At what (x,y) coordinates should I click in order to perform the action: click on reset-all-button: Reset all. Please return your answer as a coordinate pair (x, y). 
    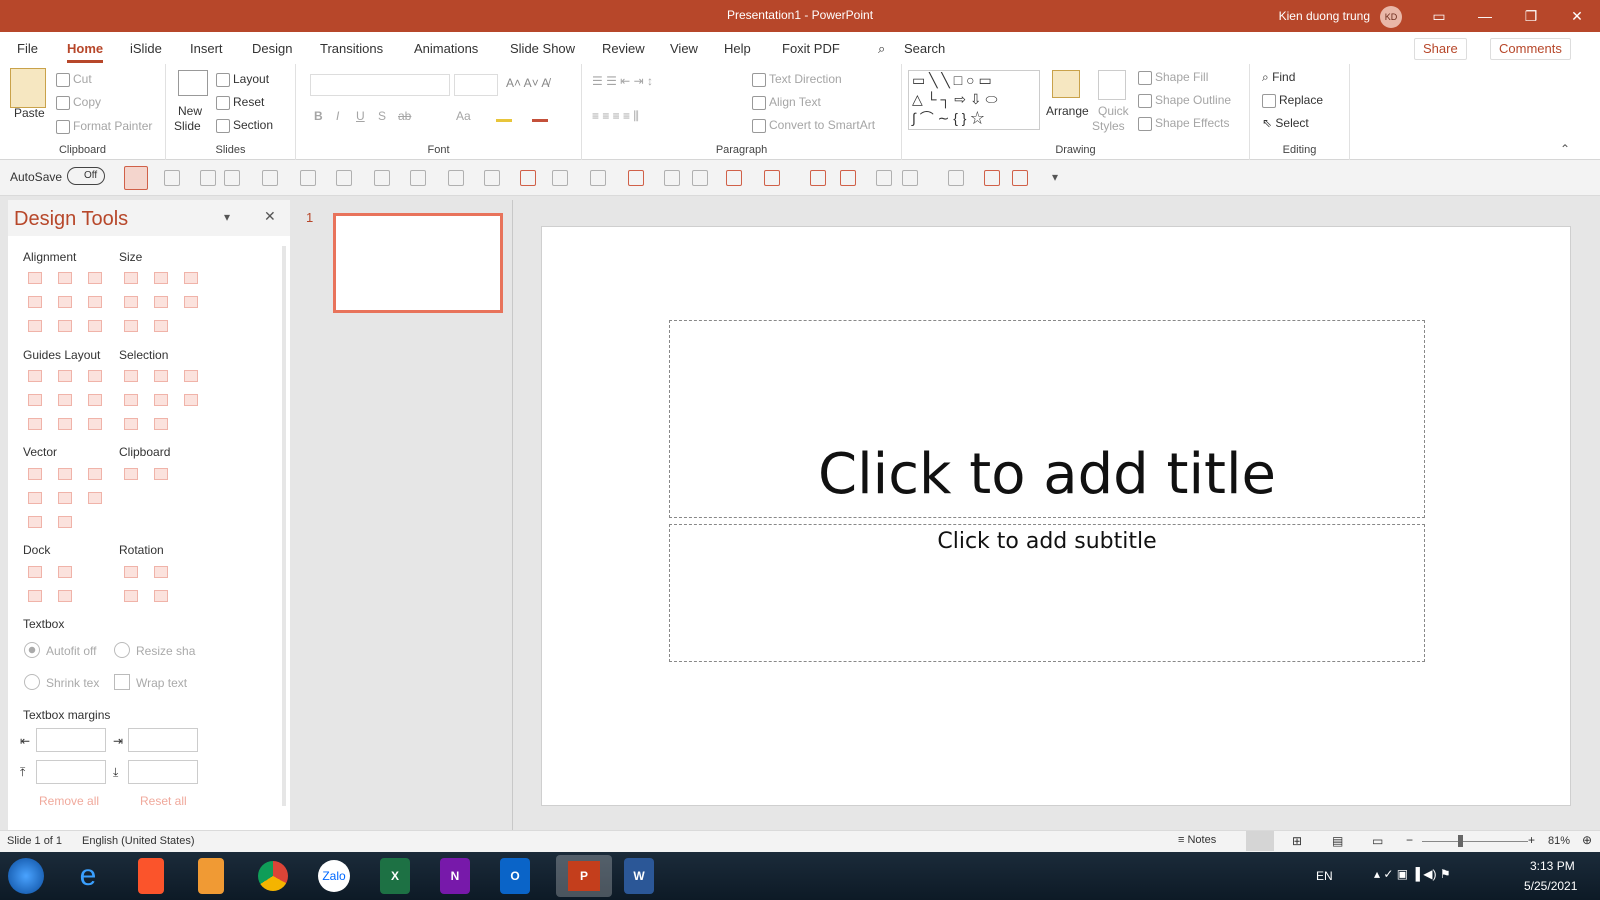
    Looking at the image, I should click on (163, 801).